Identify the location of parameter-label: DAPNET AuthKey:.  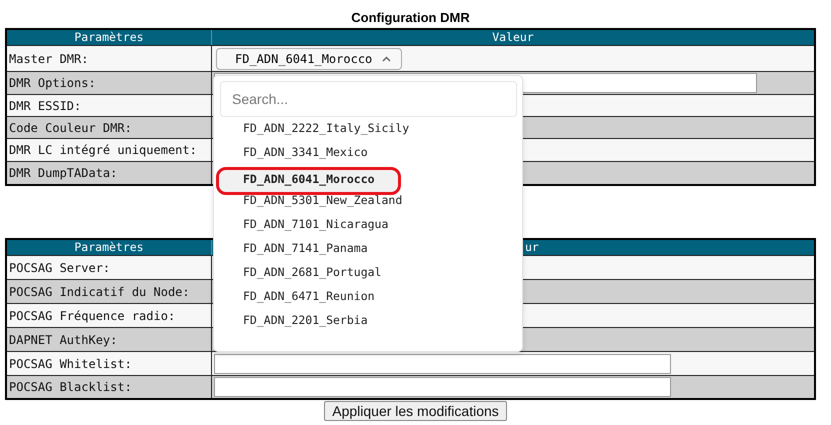
(63, 340).